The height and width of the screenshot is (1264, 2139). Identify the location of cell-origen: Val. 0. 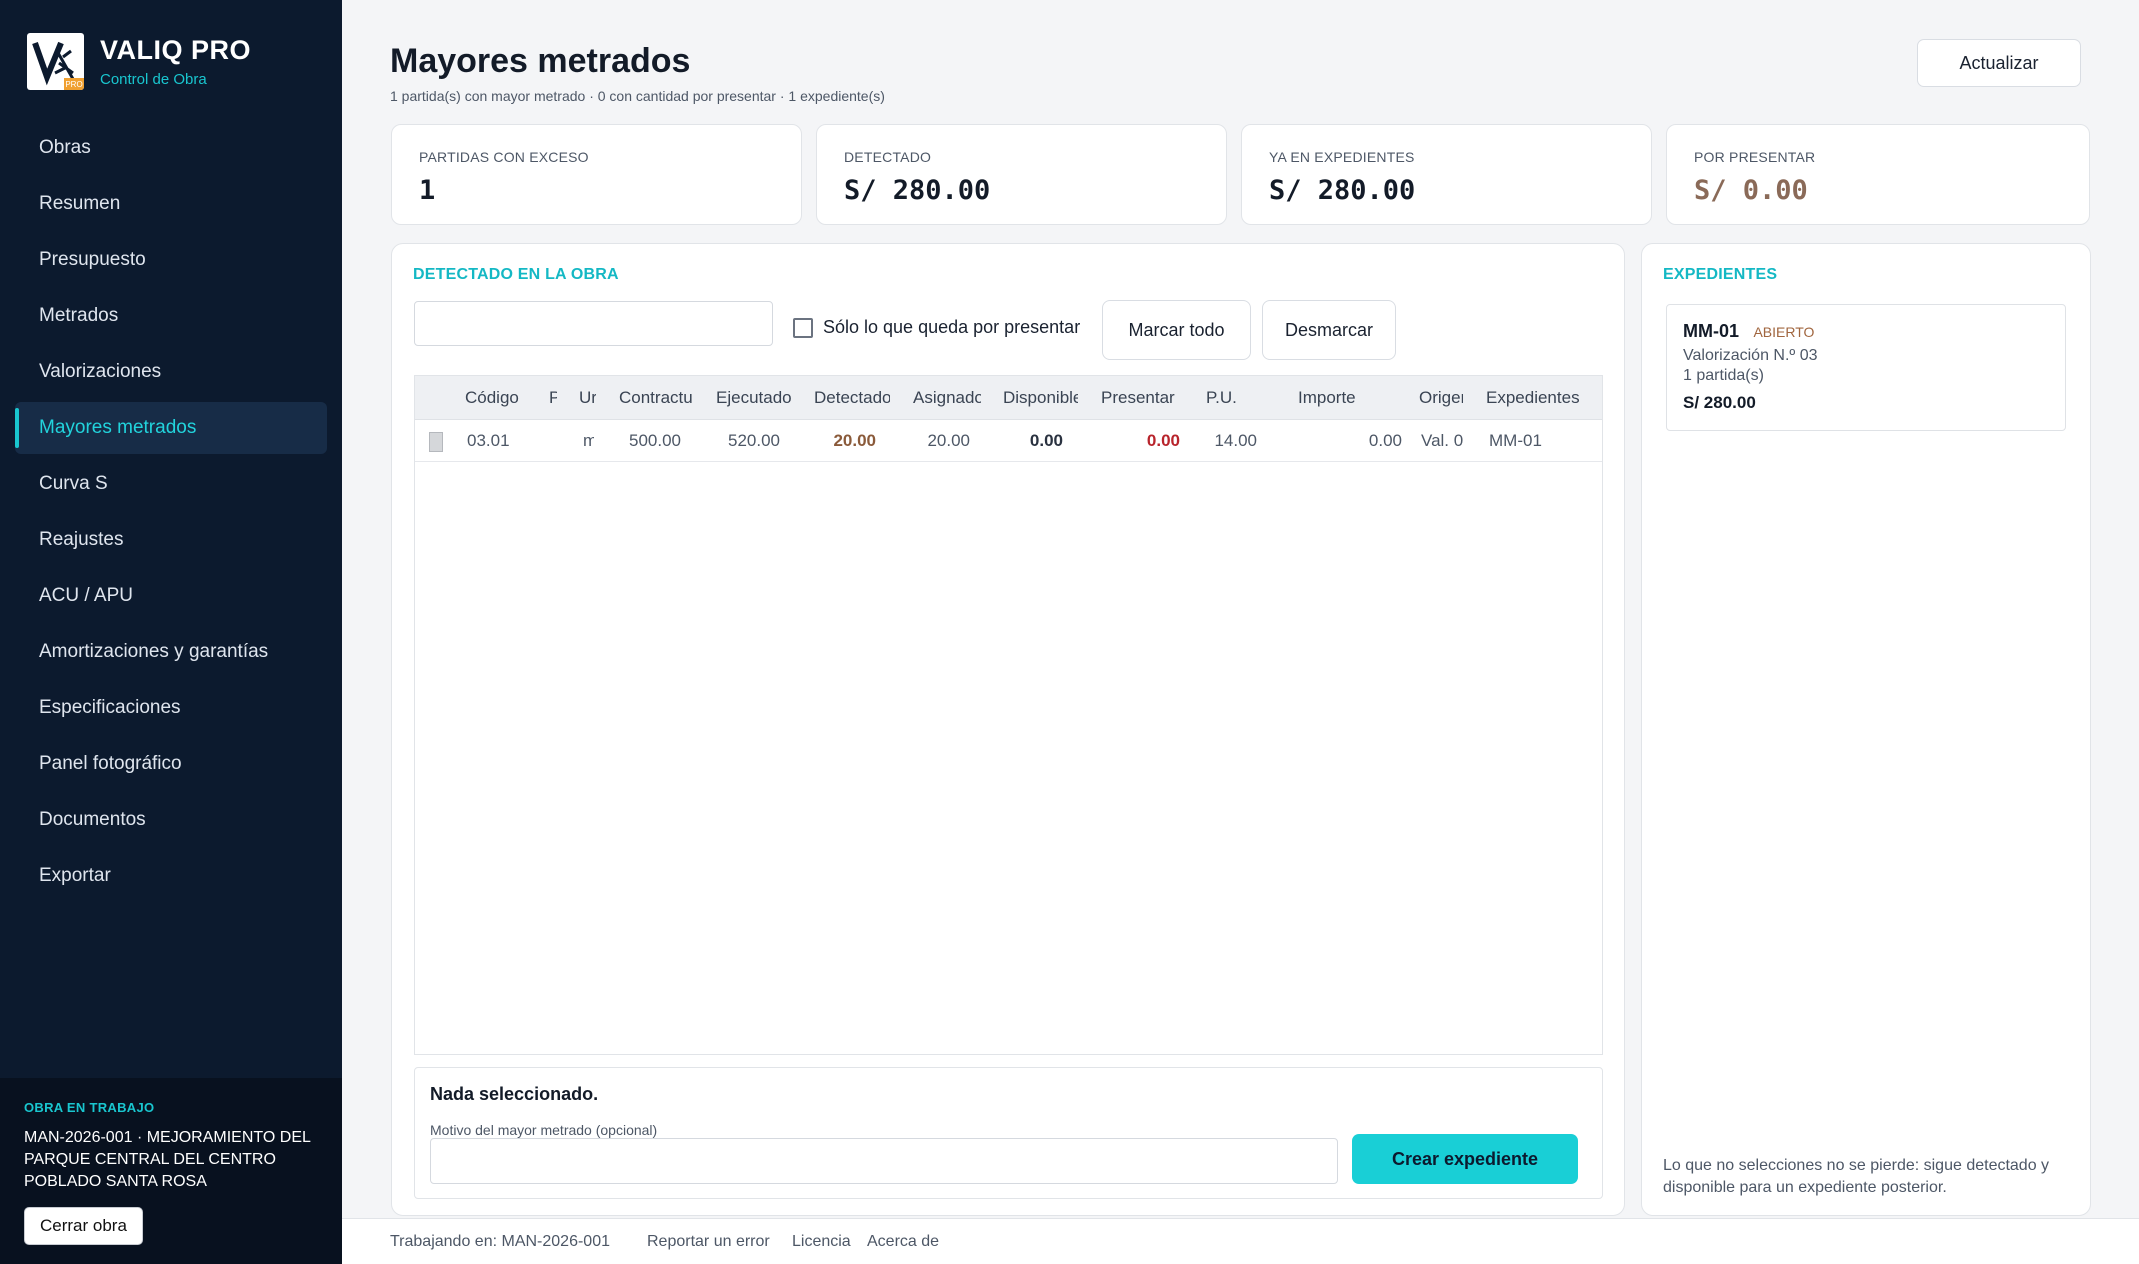
(1442, 440).